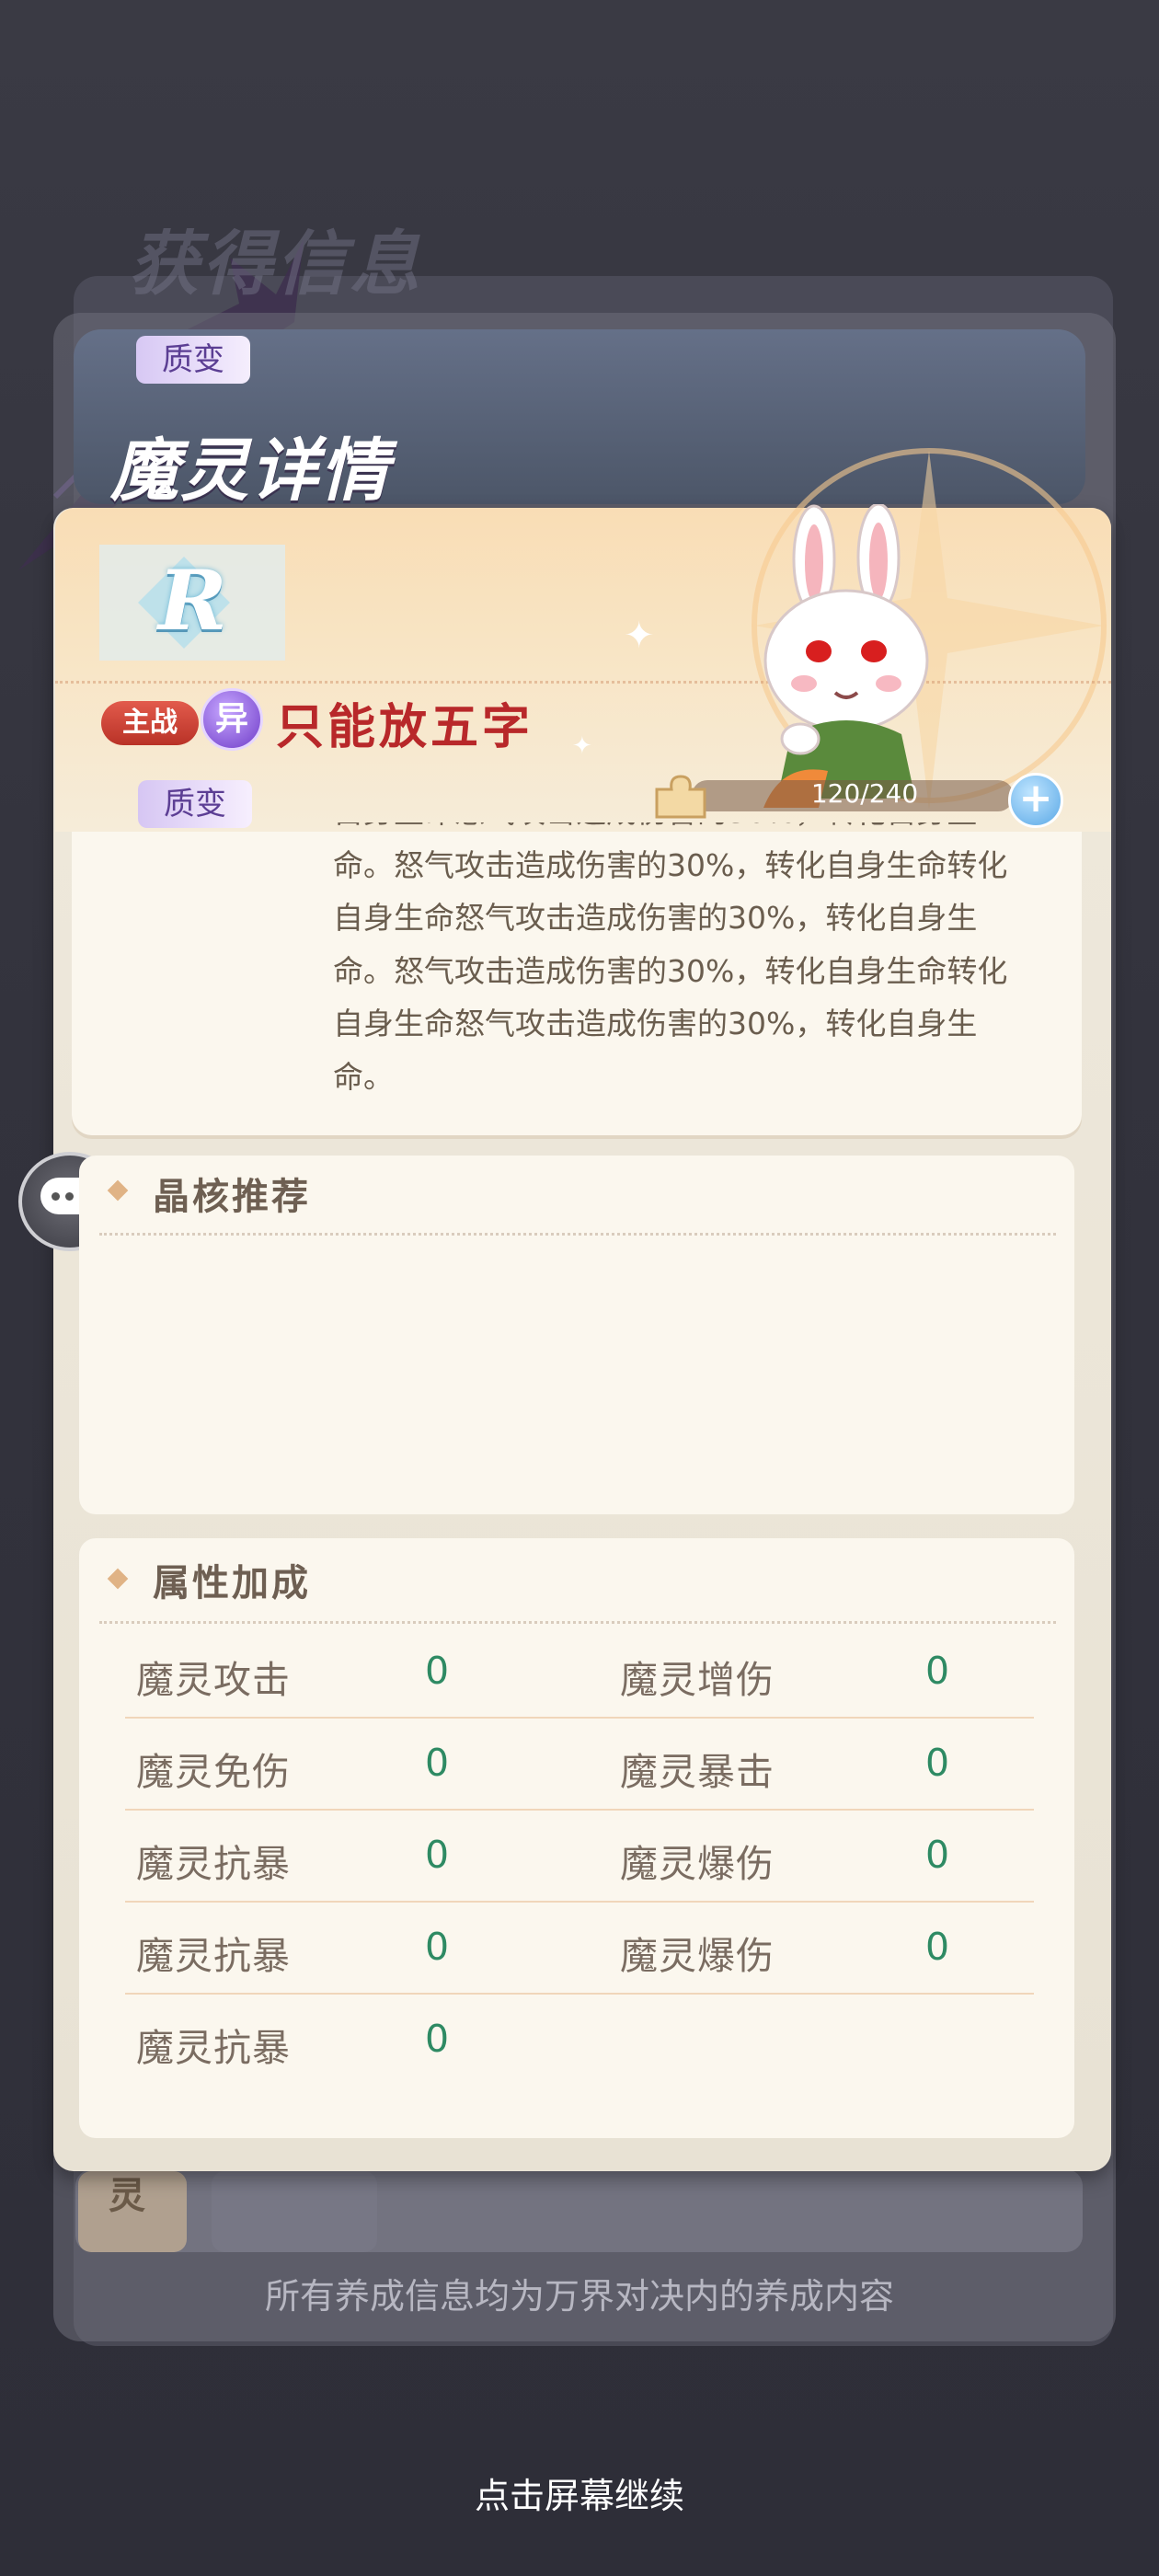 This screenshot has width=1159, height=2576. Describe the element at coordinates (127, 2196) in the screenshot. I see `background-bottom-label: 灵` at that location.